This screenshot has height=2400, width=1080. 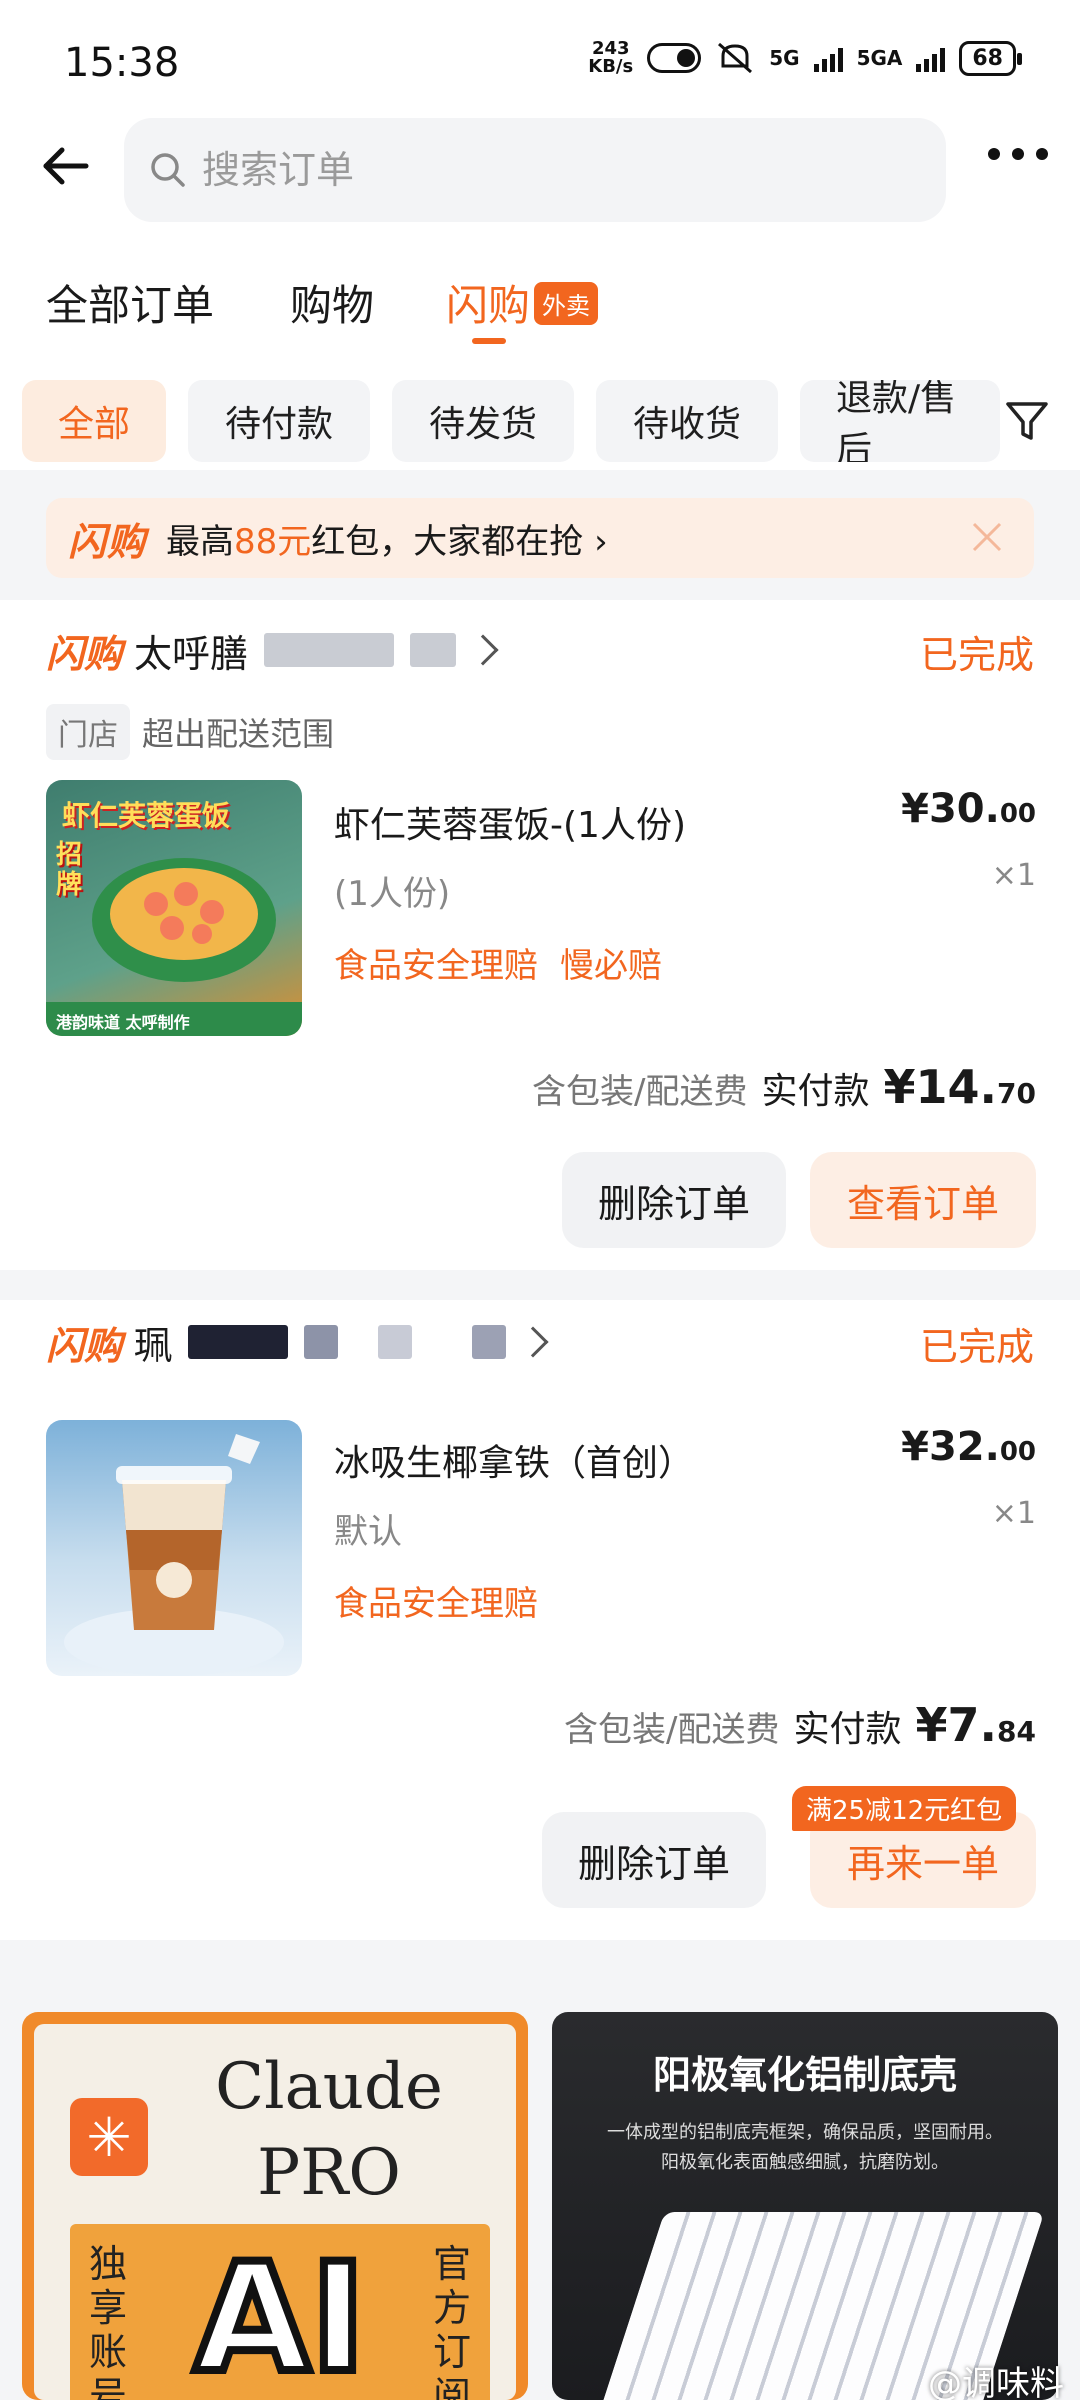 I want to click on search-icon, so click(x=168, y=170).